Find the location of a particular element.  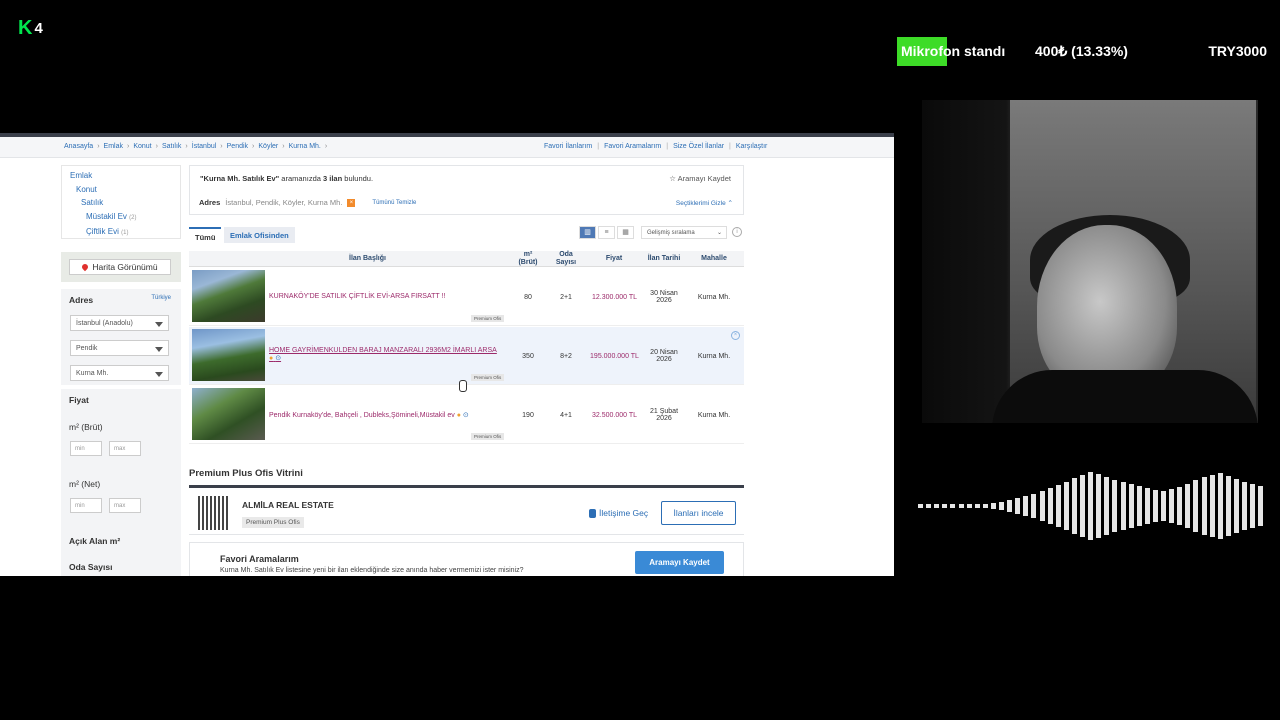

col-rooms: Oda Sayısı is located at coordinates (566, 259).